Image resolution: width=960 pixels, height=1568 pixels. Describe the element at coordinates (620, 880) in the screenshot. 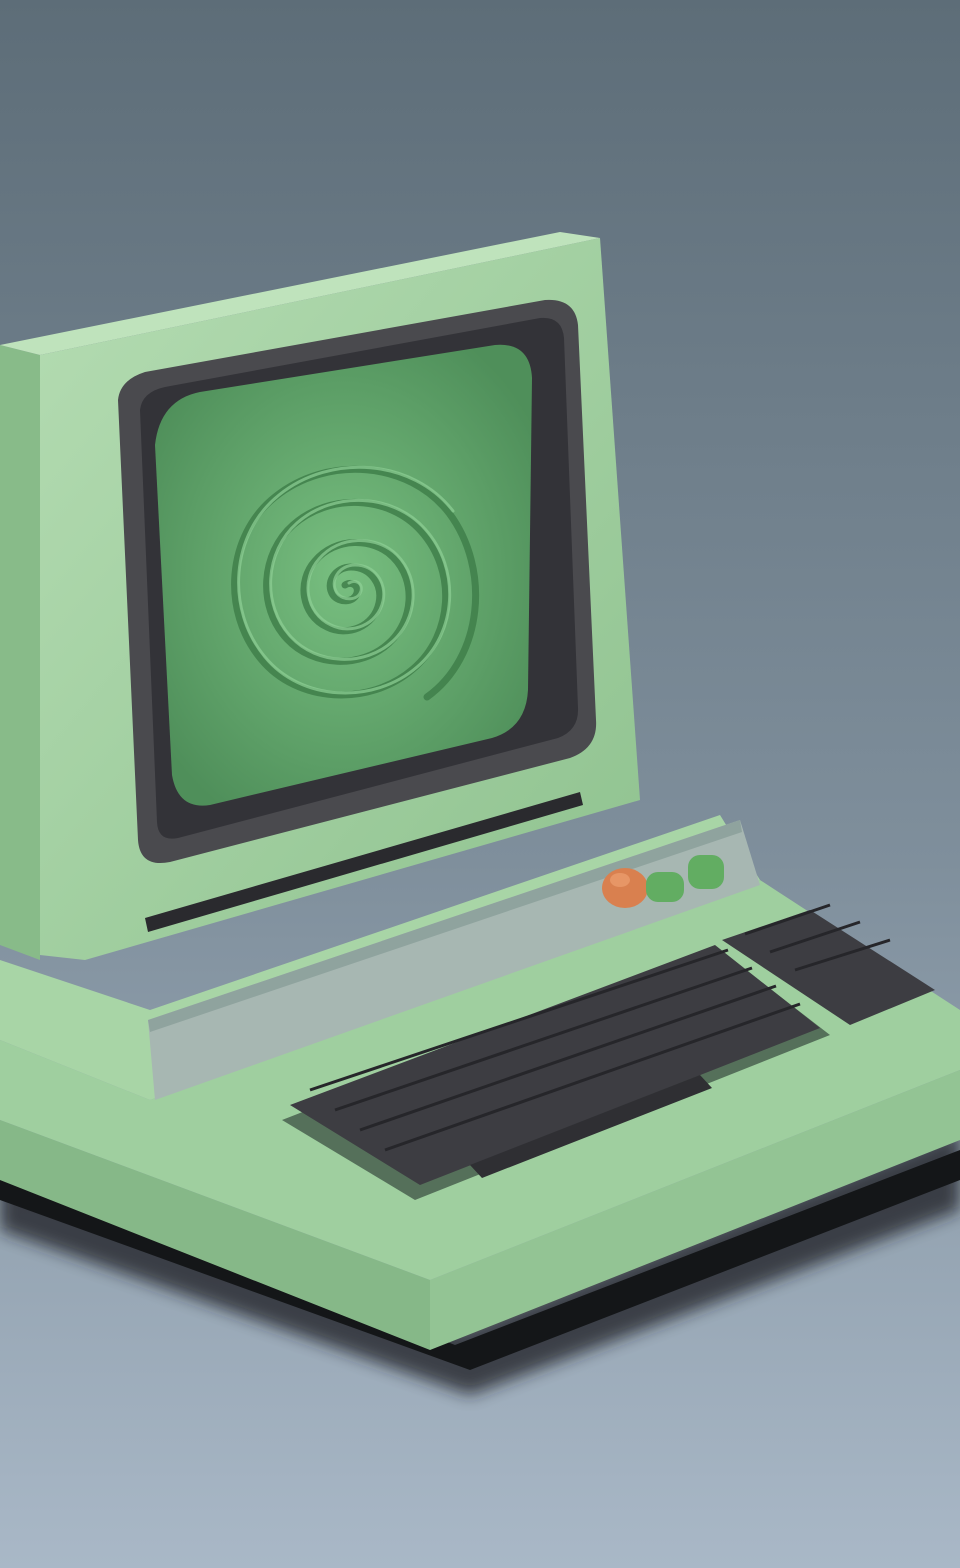

I see `orange-button-highlight` at that location.